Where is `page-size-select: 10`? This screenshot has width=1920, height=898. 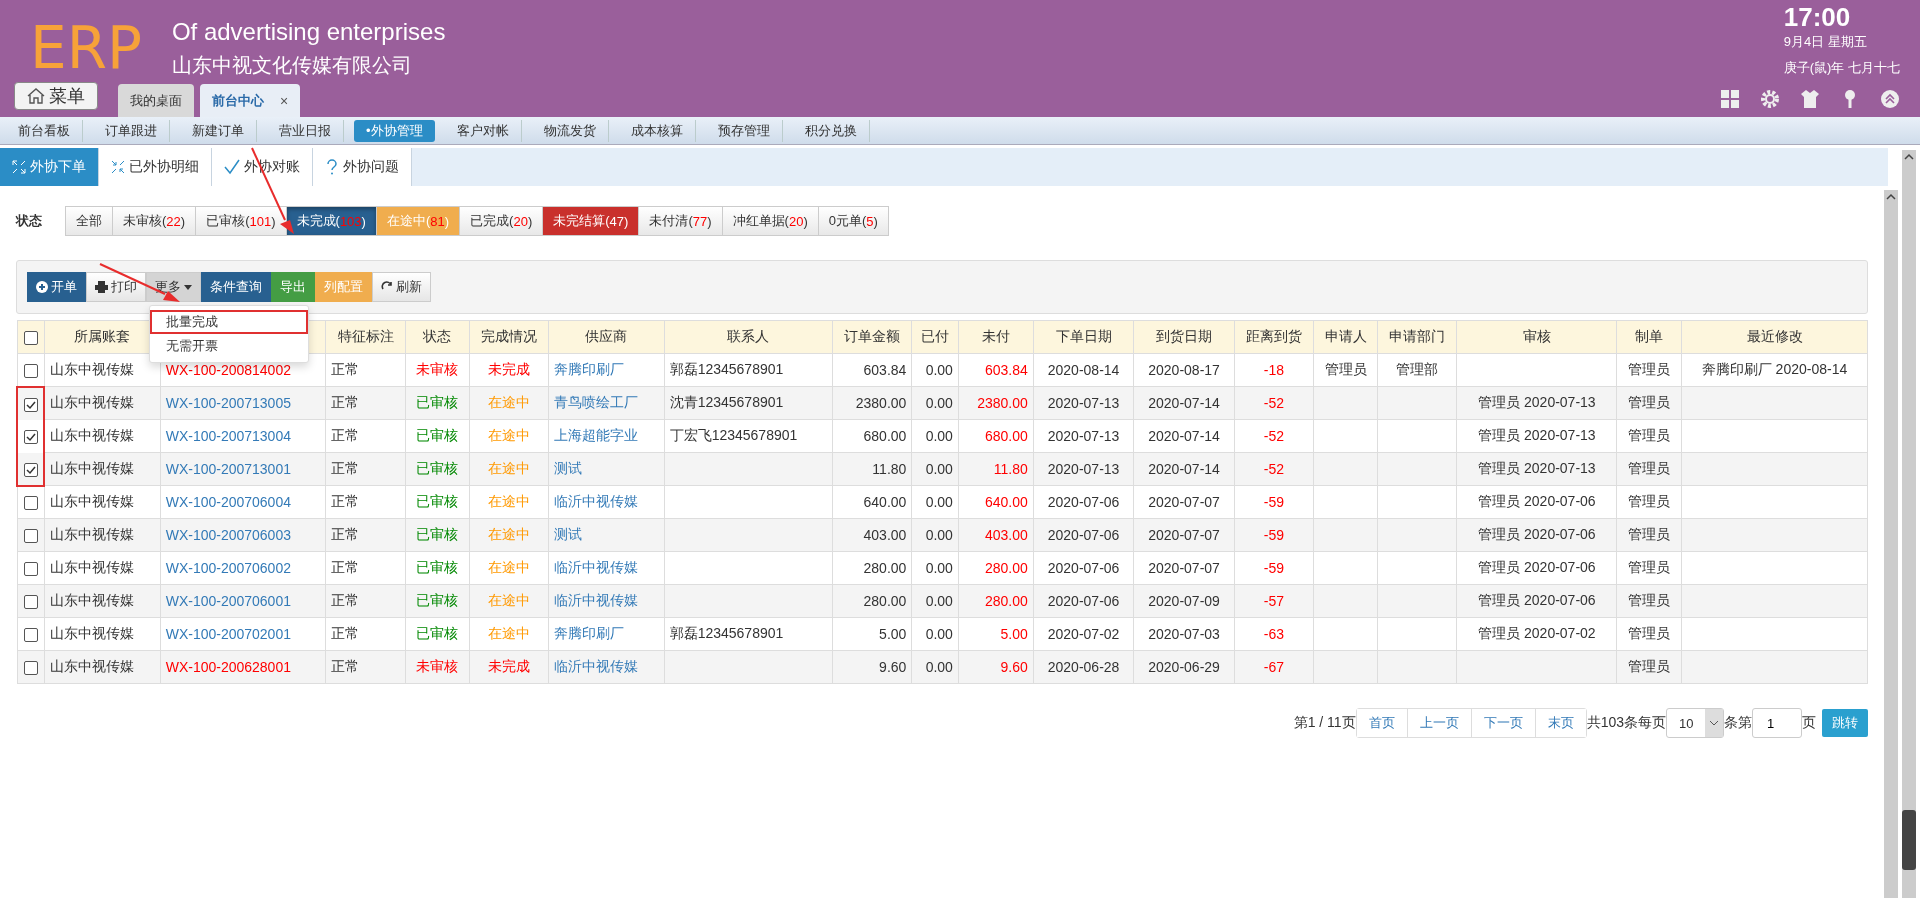
page-size-select: 10 is located at coordinates (1695, 723).